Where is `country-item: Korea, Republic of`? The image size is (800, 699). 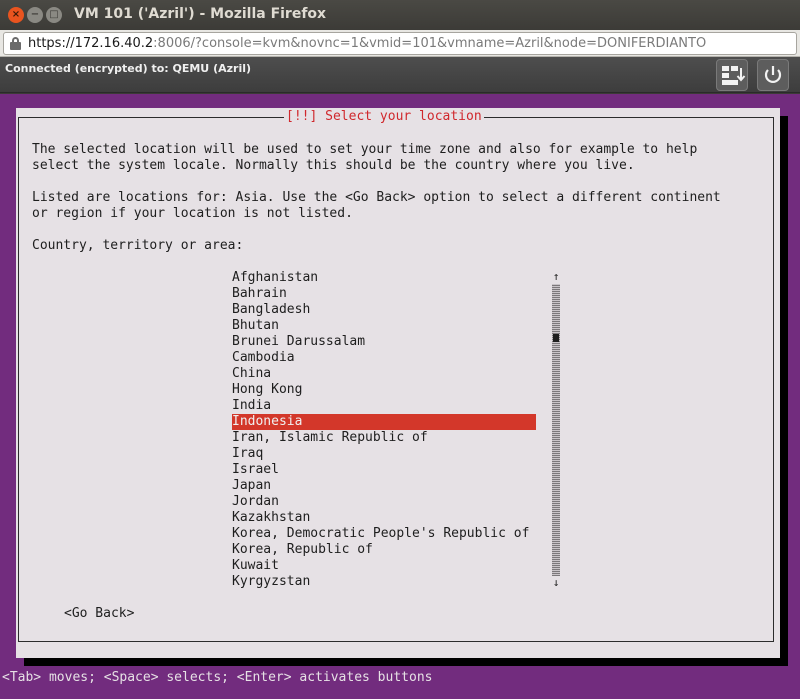 country-item: Korea, Republic of is located at coordinates (384, 550).